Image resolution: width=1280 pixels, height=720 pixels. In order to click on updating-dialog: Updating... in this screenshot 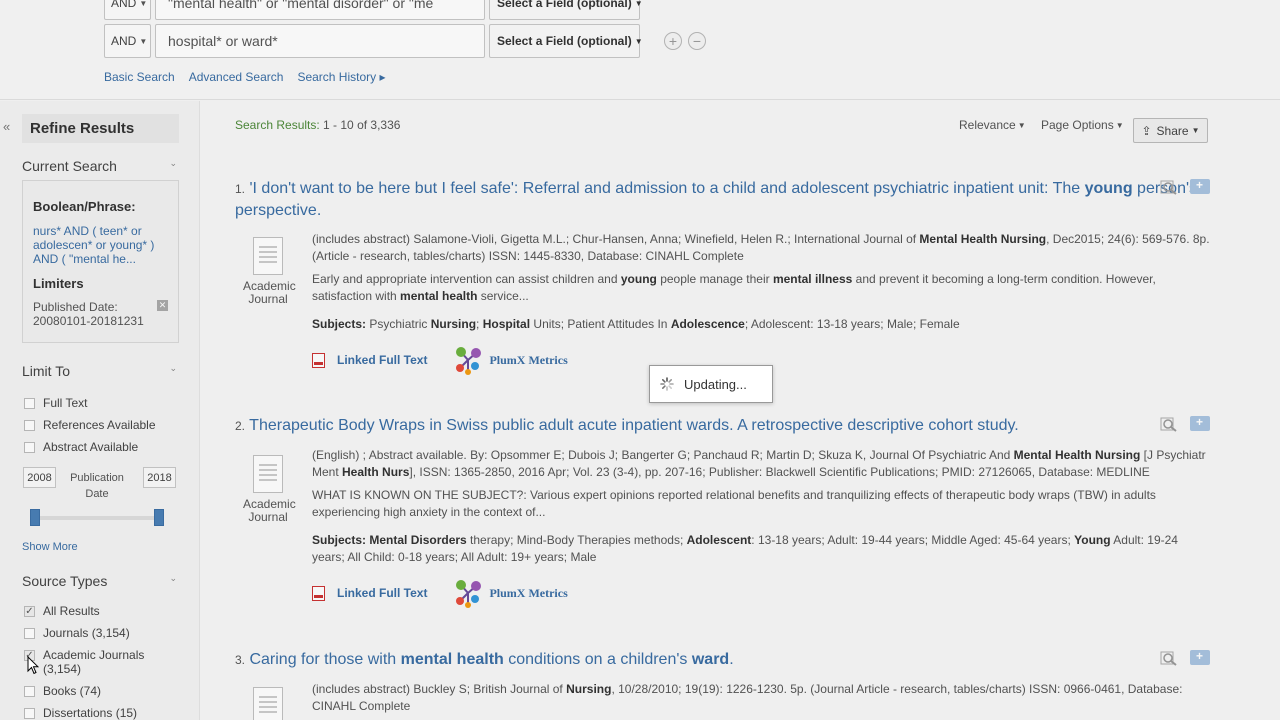, I will do `click(711, 384)`.